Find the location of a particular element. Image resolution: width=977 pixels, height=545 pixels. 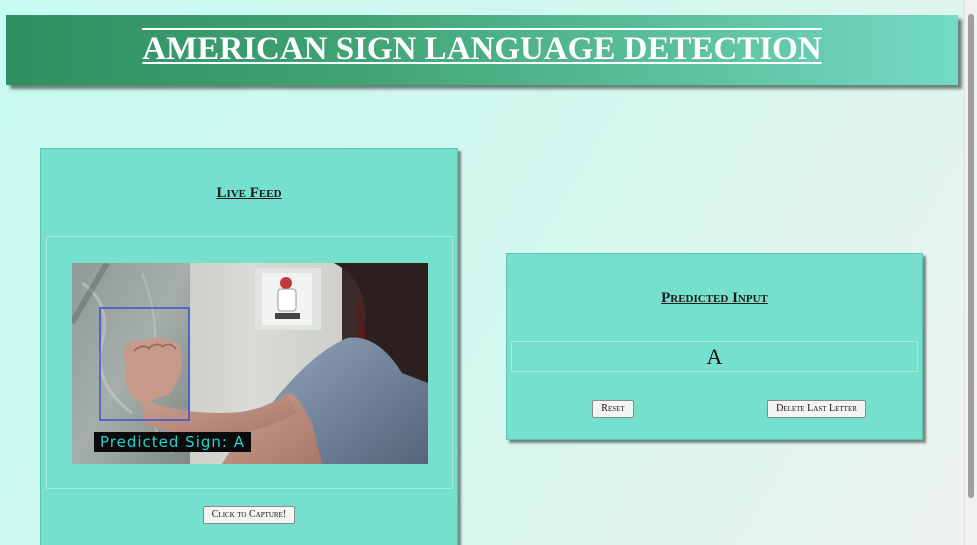

reset-button: Reset is located at coordinates (613, 409).